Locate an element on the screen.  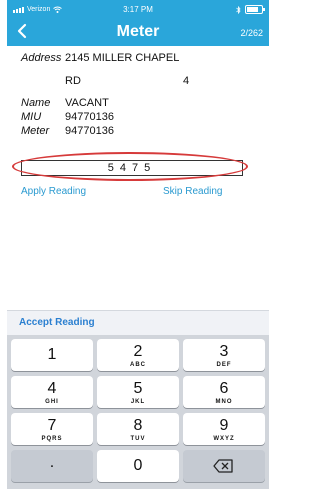
key-3-letters: DEF is located at coordinates (224, 365).